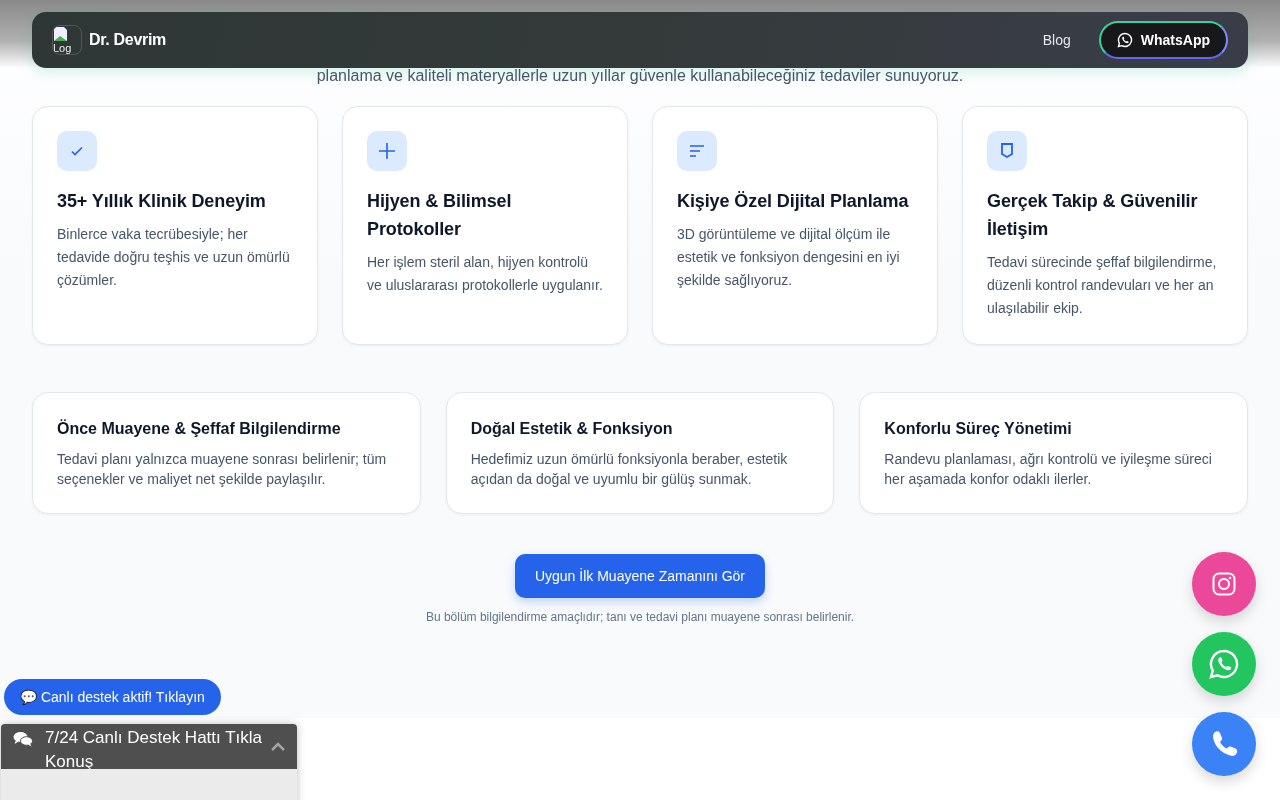 The height and width of the screenshot is (800, 1280). Describe the element at coordinates (1102, 285) in the screenshot. I see `card-text: Tedavi sürecinde şeffaf bilgilendirme, düzenli kontrol randevuları ve her an ulaşılabilir ekip.` at that location.